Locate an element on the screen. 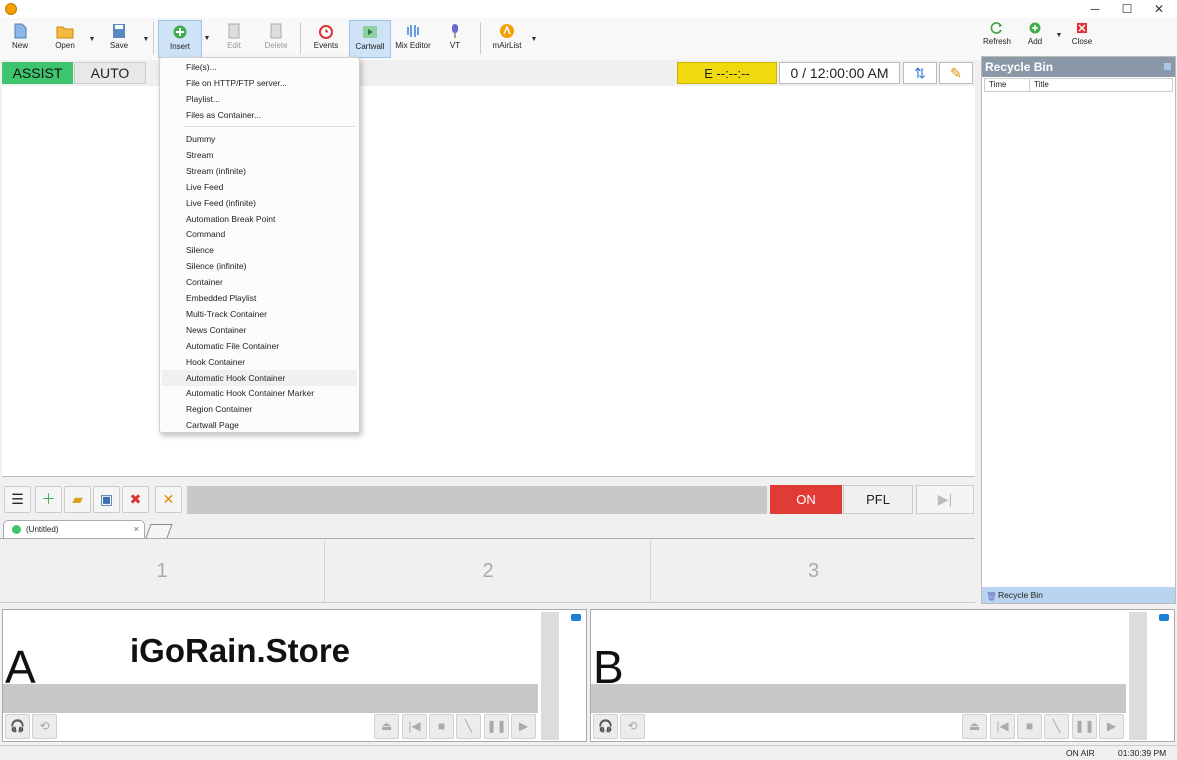 This screenshot has width=1177, height=760. cart-slot-1: 1 is located at coordinates (162, 571).